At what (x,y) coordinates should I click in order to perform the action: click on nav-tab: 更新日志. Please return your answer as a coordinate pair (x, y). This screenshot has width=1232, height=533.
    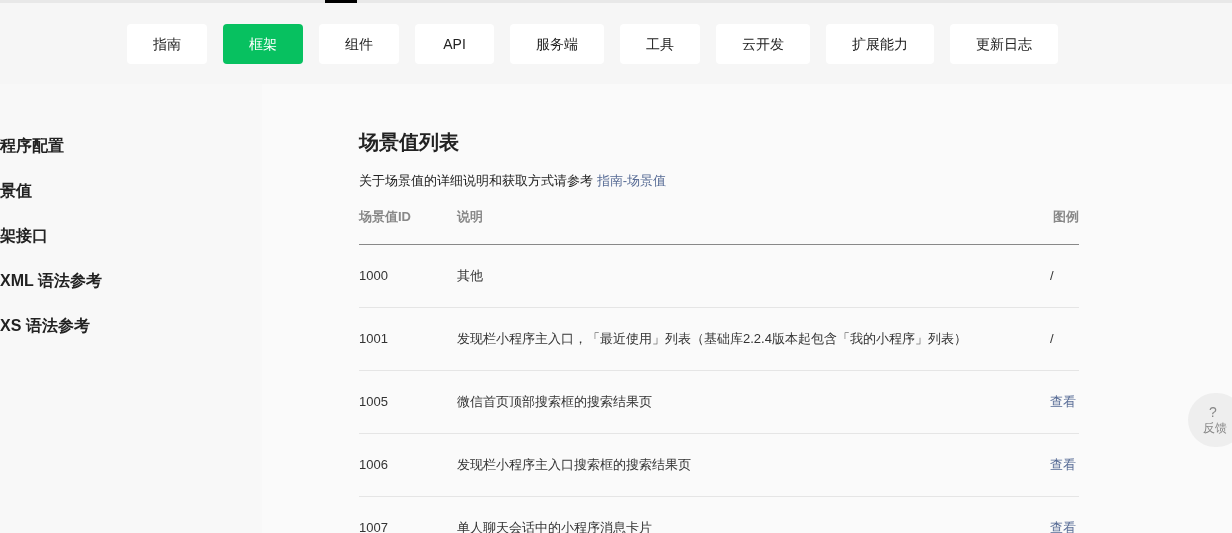
    Looking at the image, I should click on (1004, 43).